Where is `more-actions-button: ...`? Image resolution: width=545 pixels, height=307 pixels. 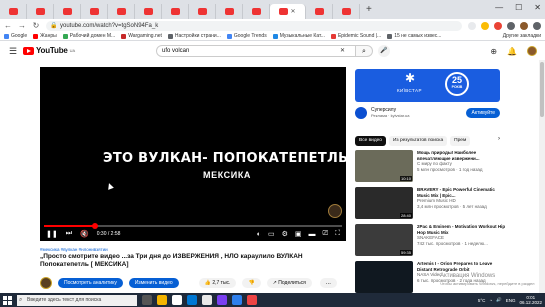
more-actions-button: ... is located at coordinates (328, 282).